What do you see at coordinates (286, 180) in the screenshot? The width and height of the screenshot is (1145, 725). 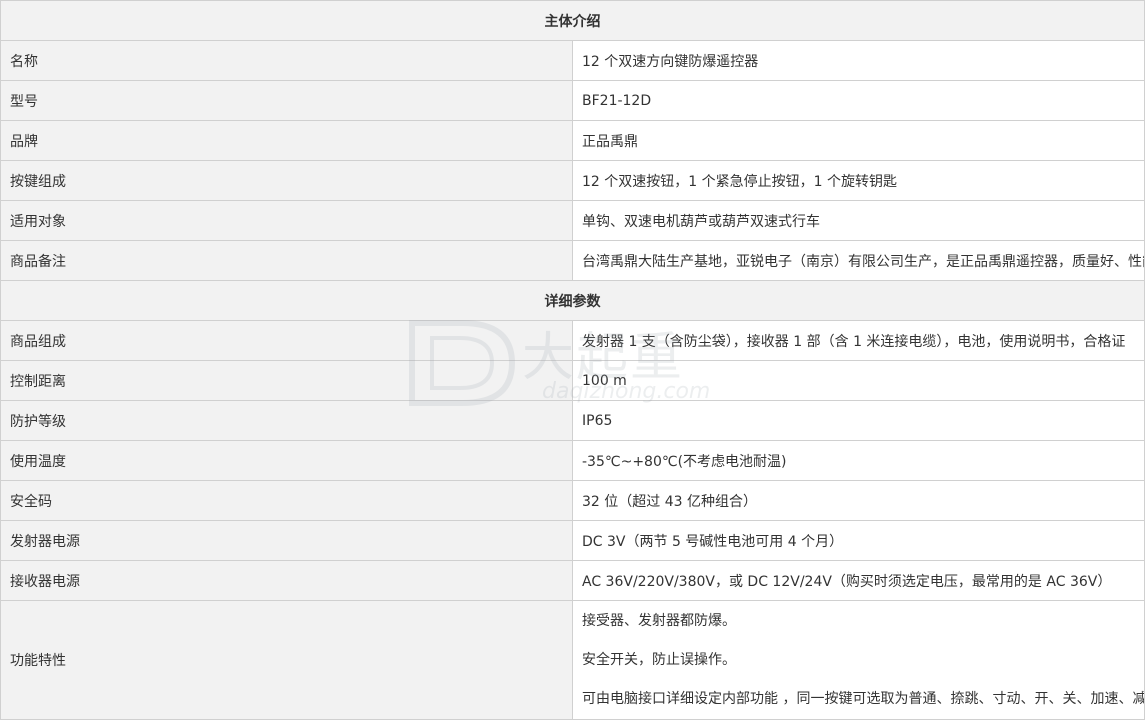 I see `row-label: 按键组成` at bounding box center [286, 180].